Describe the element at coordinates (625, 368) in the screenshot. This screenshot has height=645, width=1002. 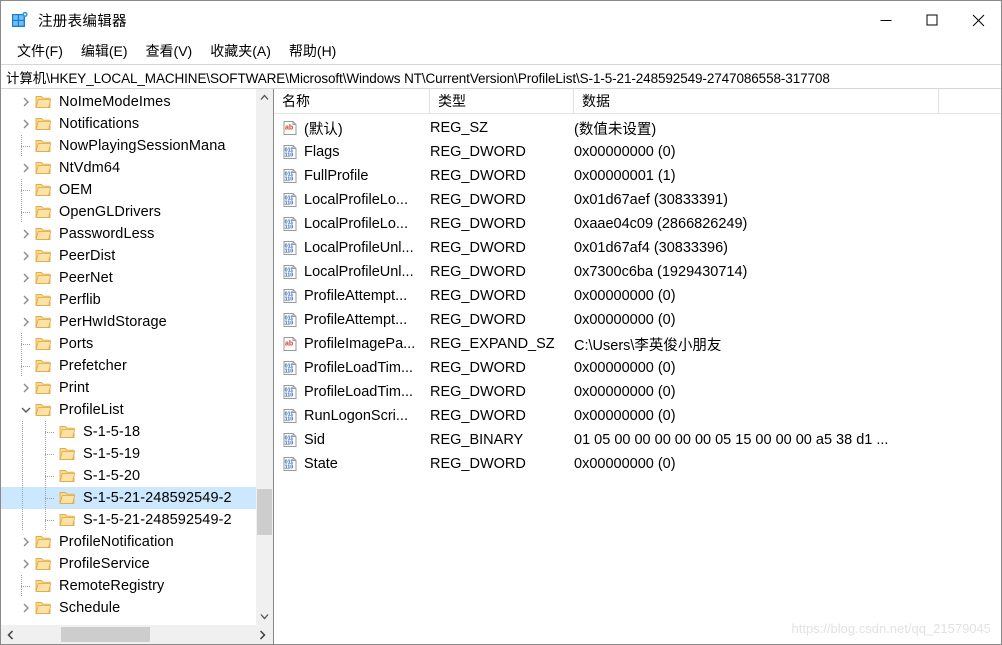
I see `value-data: 0x00000000 (0)` at that location.